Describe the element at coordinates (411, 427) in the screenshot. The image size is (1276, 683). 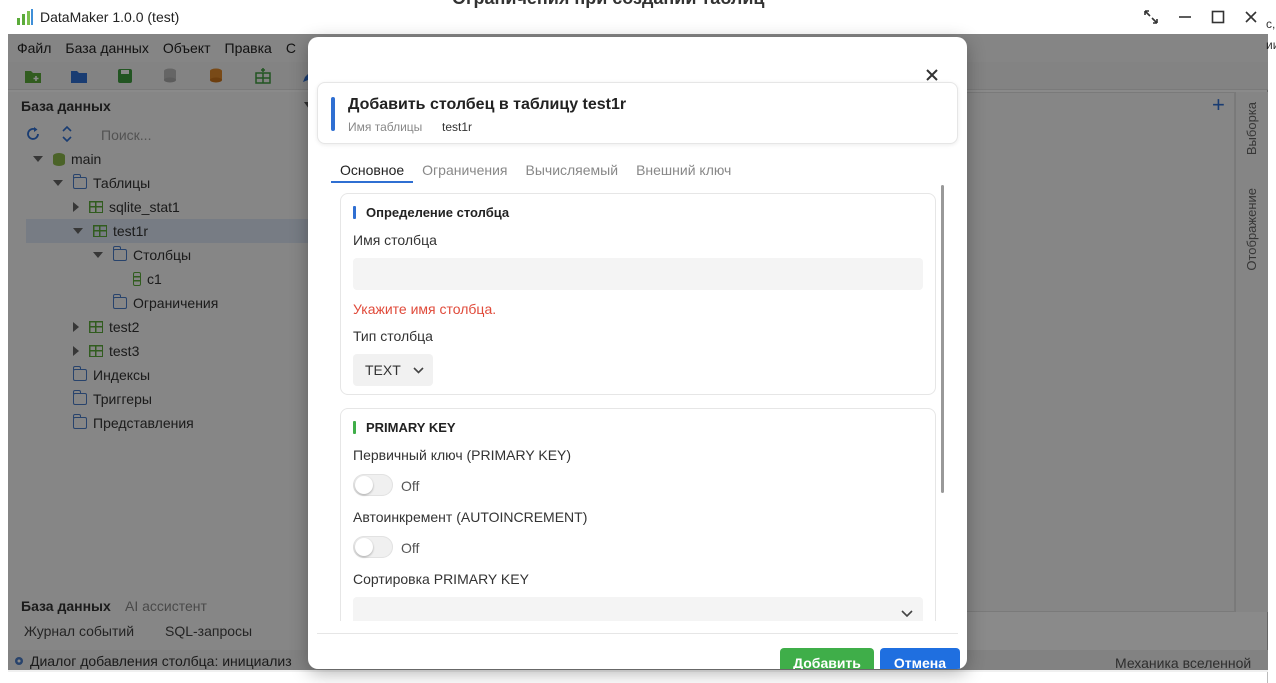
I see `section-title: PRIMARY KEY` at that location.